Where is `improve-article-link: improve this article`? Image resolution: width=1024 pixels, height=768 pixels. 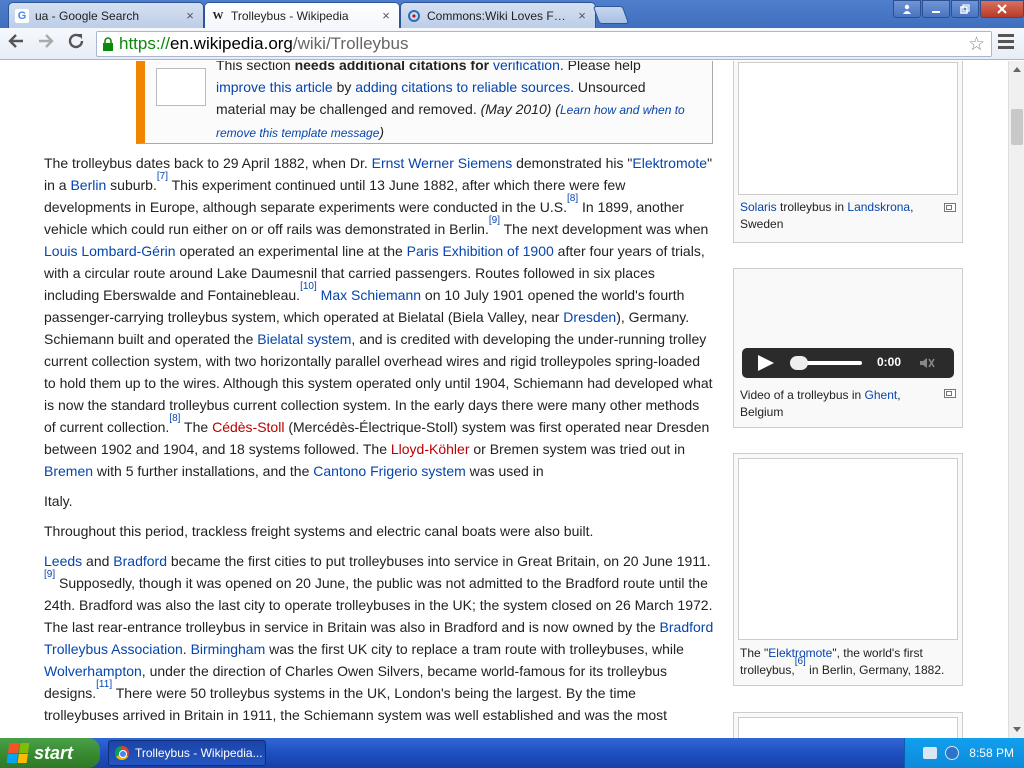 improve-article-link: improve this article is located at coordinates (274, 87).